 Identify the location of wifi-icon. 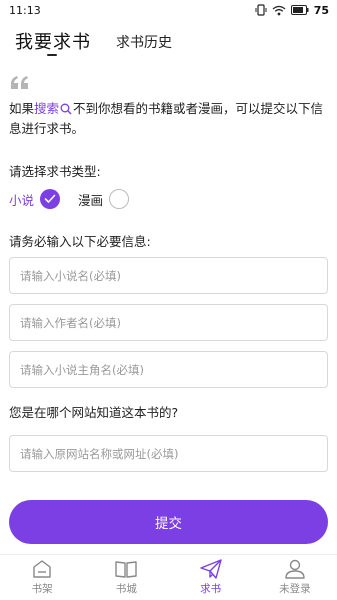
(279, 10).